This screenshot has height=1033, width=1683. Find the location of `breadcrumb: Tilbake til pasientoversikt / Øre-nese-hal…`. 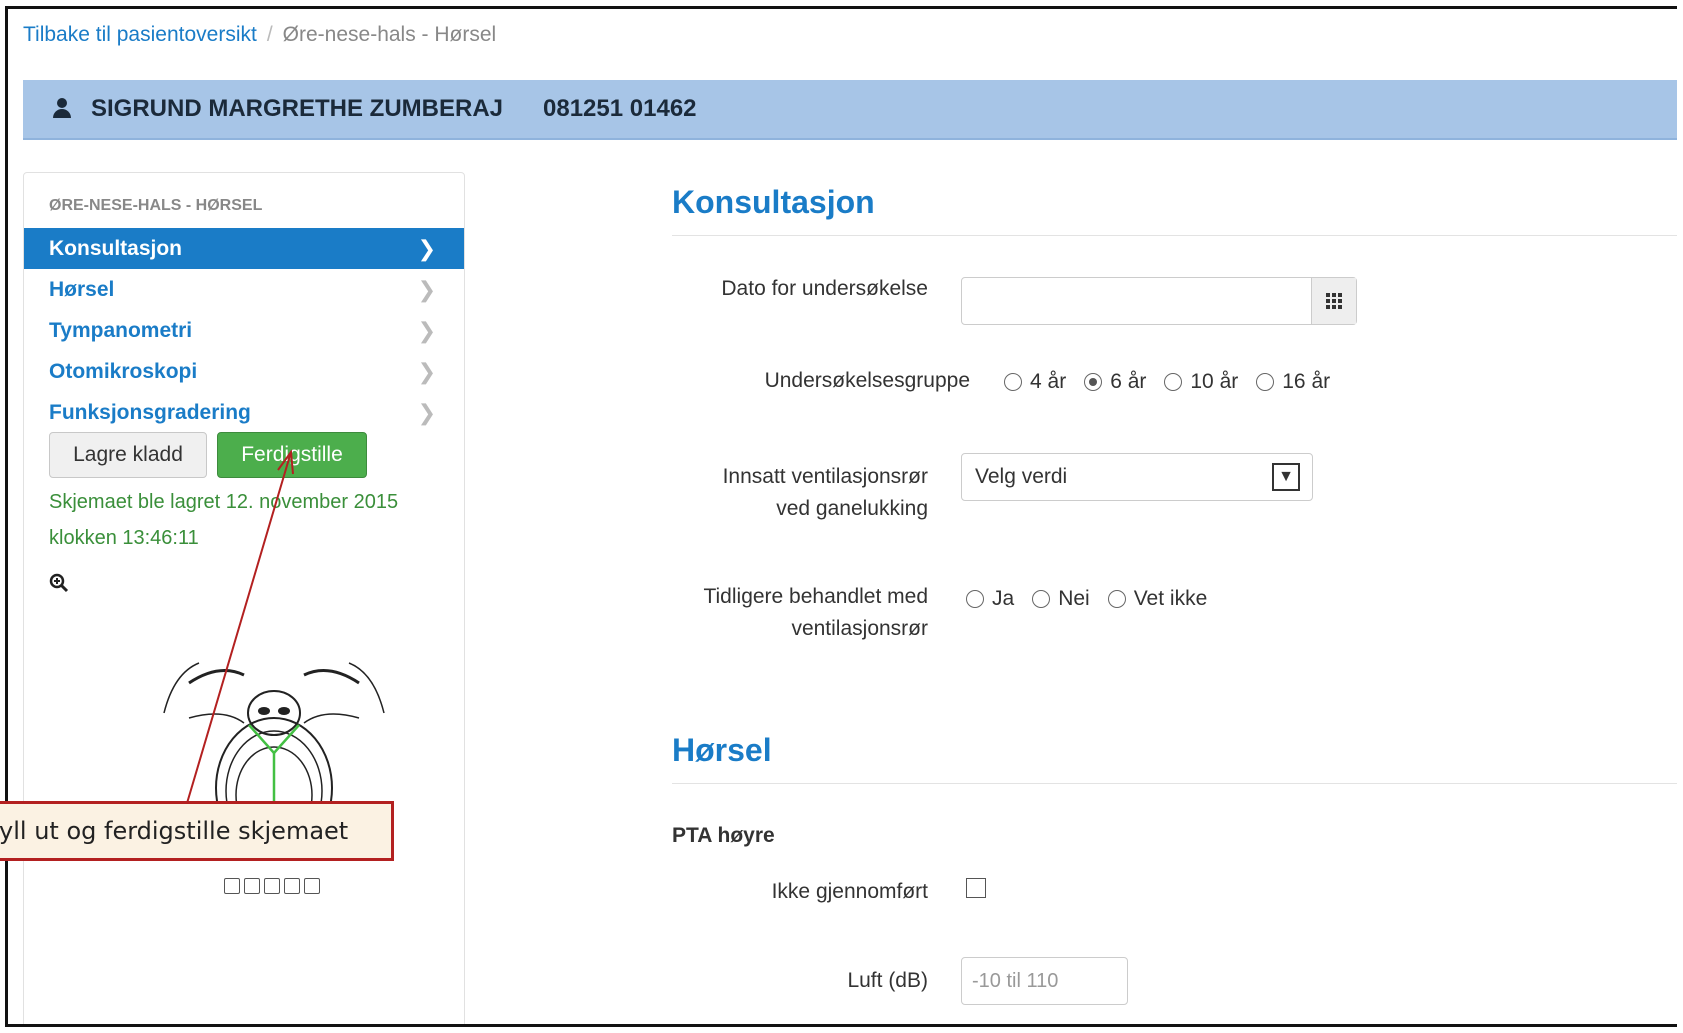

breadcrumb: Tilbake til pasientoversikt / Øre-nese-hal… is located at coordinates (259, 35).